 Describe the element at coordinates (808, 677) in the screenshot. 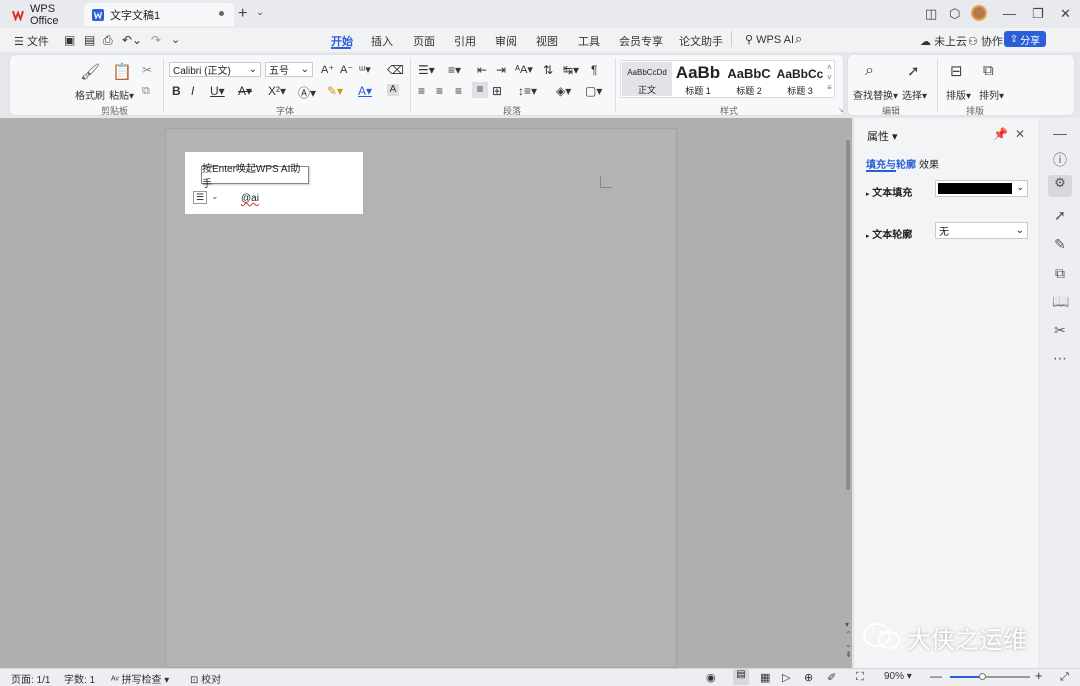

I see `globe-icon: ⊕` at that location.